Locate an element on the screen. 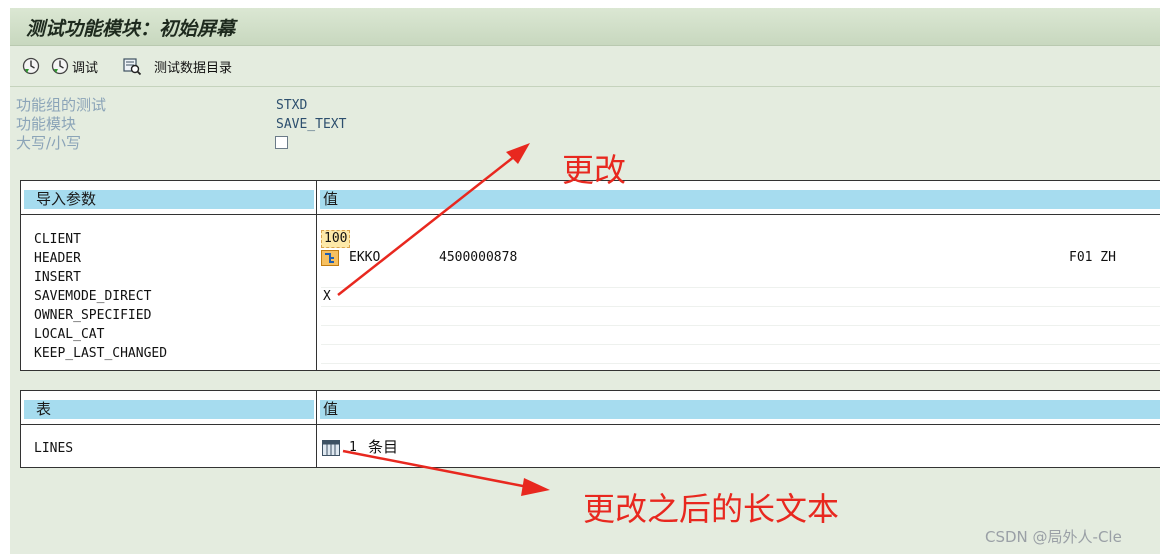 The image size is (1160, 554). arrow-to-long-text is located at coordinates (446, 472).